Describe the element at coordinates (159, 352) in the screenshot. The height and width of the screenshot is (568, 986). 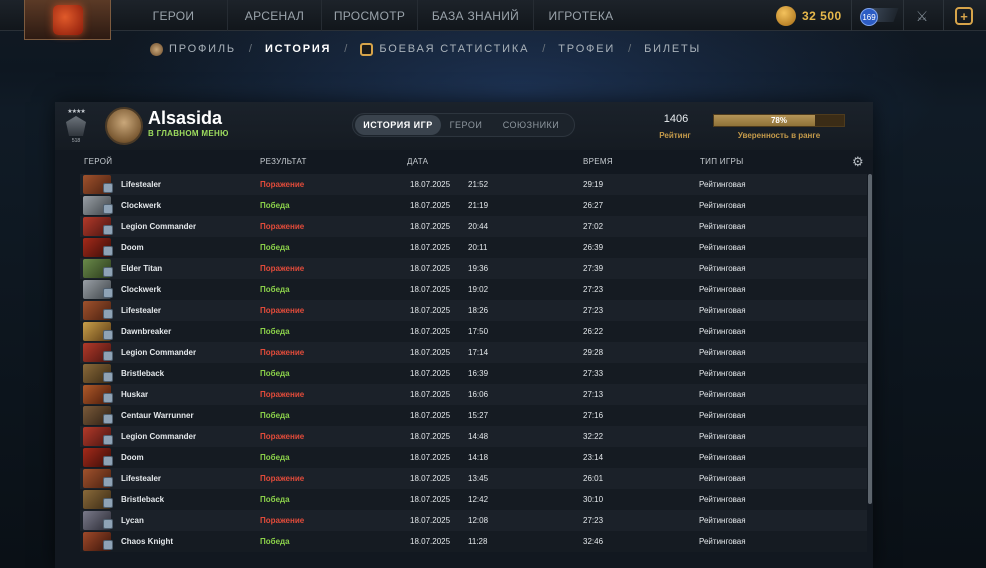
I see `hero-name: Legion Commander` at that location.